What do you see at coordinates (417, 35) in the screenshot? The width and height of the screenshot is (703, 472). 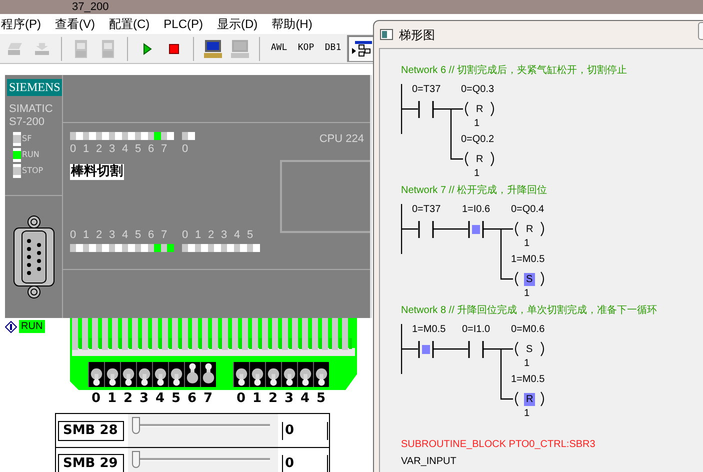 I see `window-title: 梯形图` at bounding box center [417, 35].